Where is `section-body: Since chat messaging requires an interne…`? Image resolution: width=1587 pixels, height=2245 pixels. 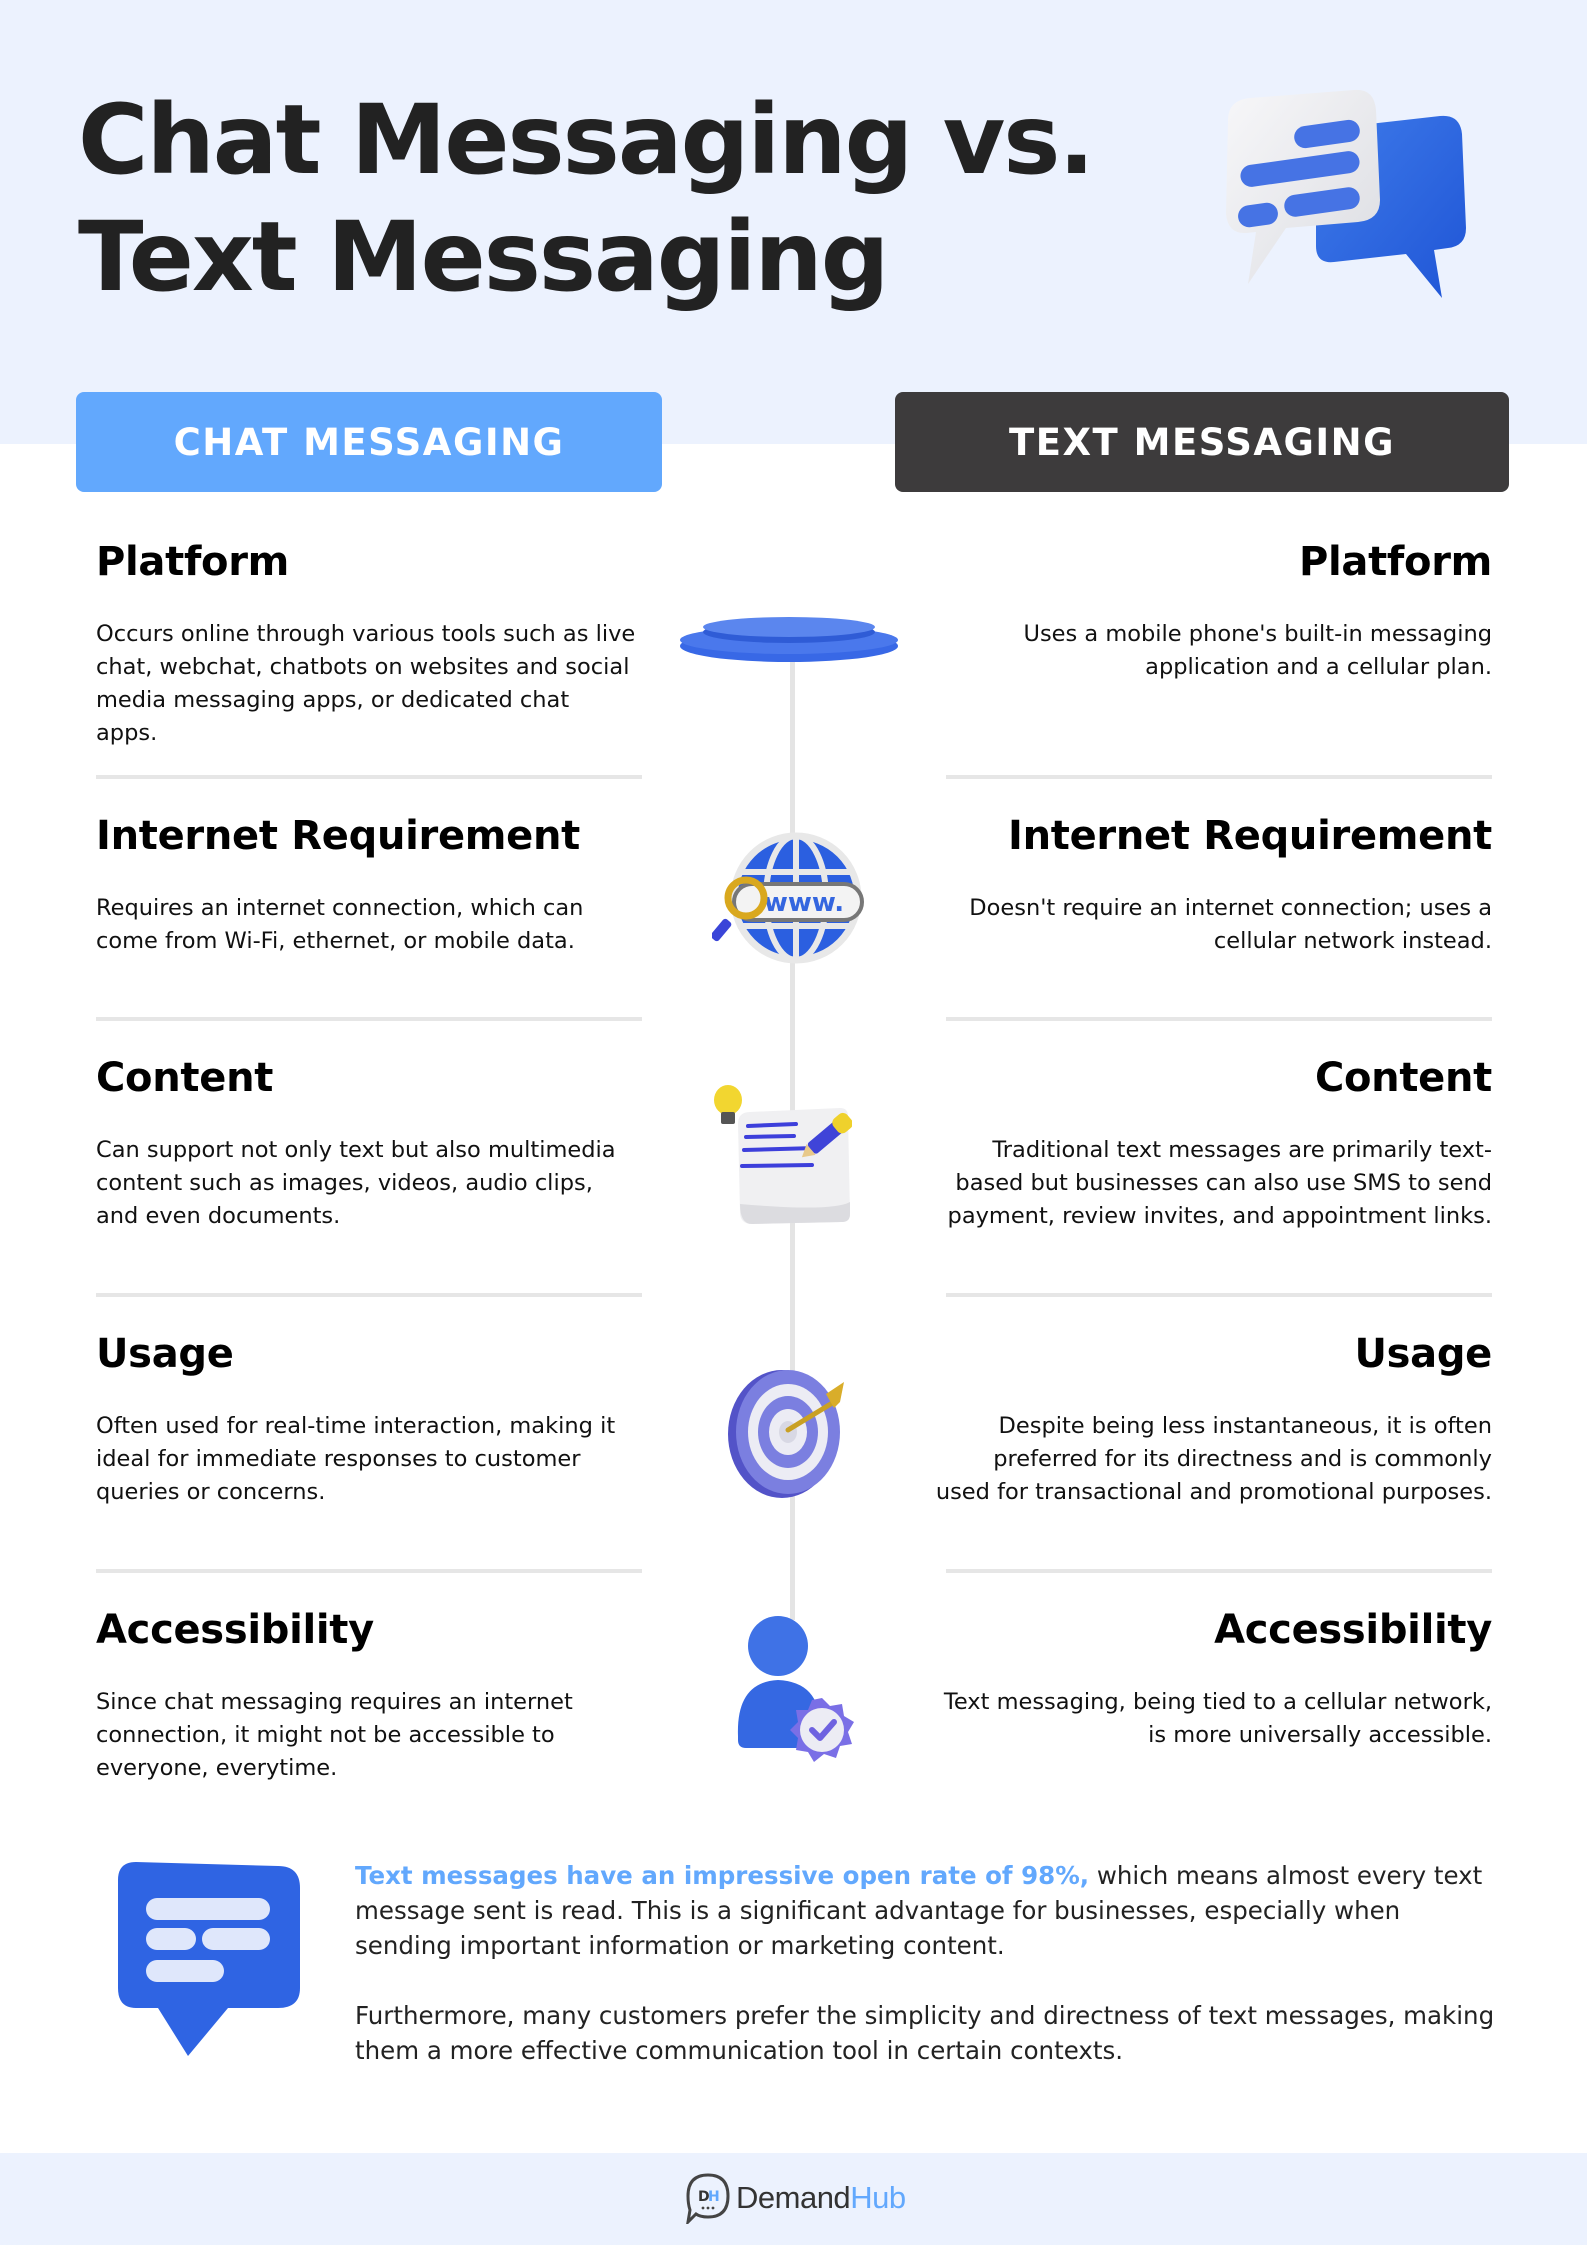
section-body: Since chat messaging requires an interne… is located at coordinates (334, 1735).